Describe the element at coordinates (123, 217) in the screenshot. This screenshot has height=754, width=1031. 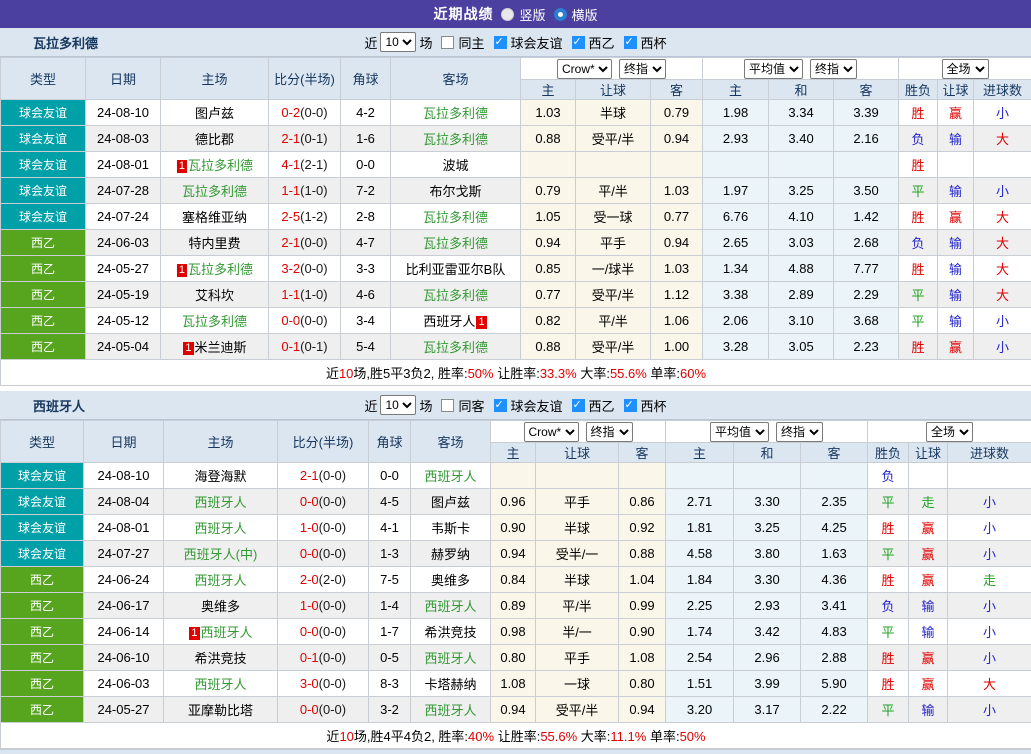
I see `date-cell: 24-07-24` at that location.